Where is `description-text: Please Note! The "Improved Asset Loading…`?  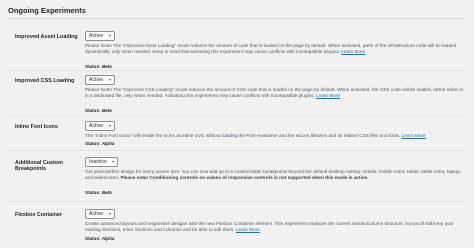
description-text: Please Note! The "Improved Asset Loading… is located at coordinates (271, 49).